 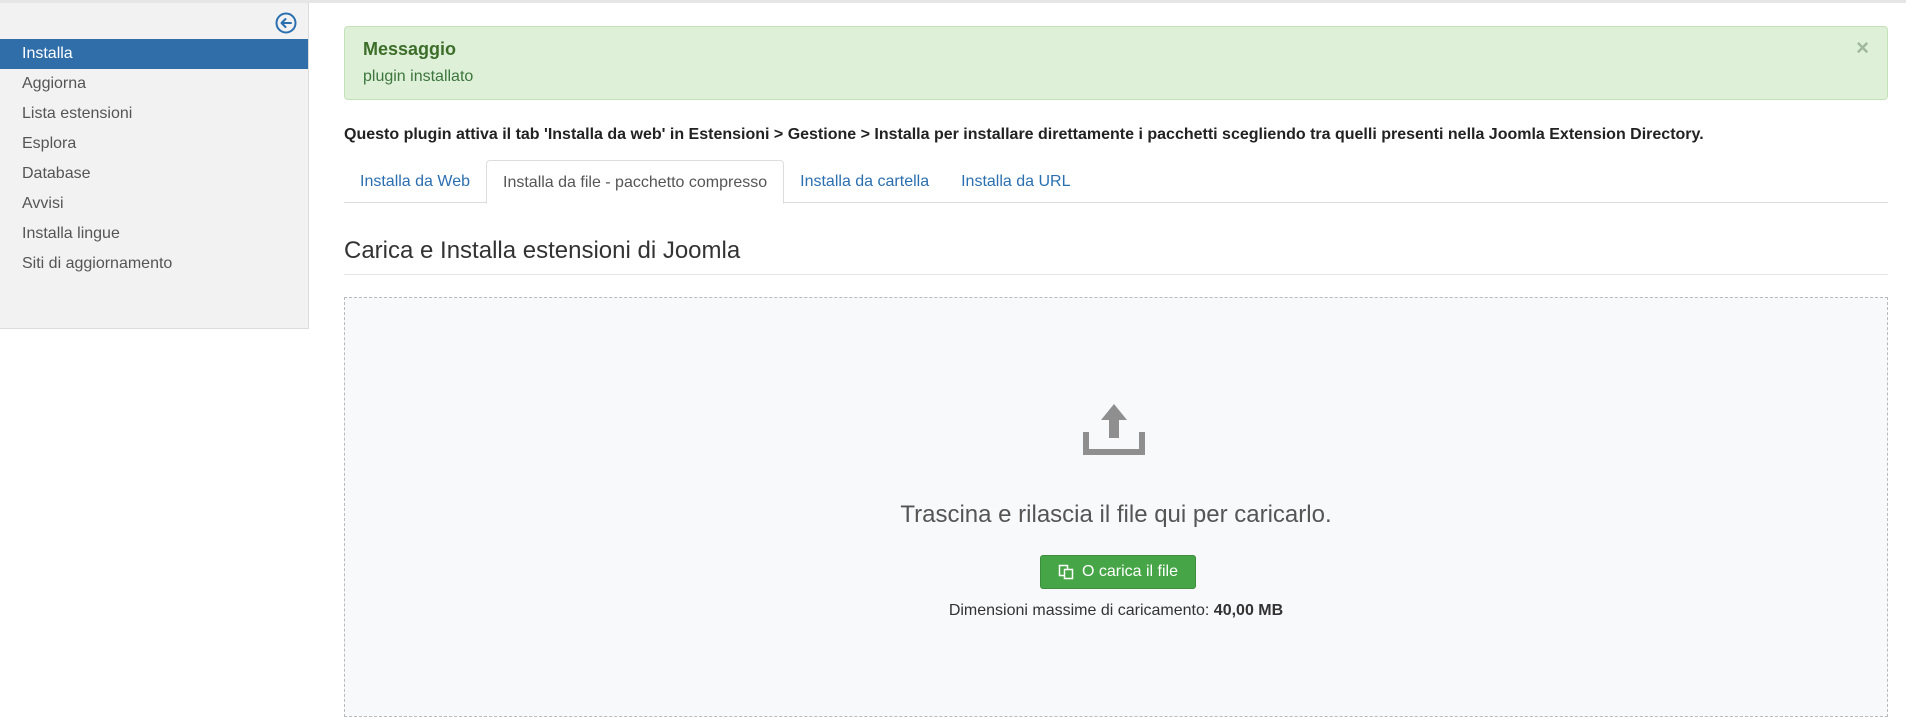 I want to click on sidebar-item-siti-di-aggiornamento: Siti di aggiornamento, so click(x=154, y=264).